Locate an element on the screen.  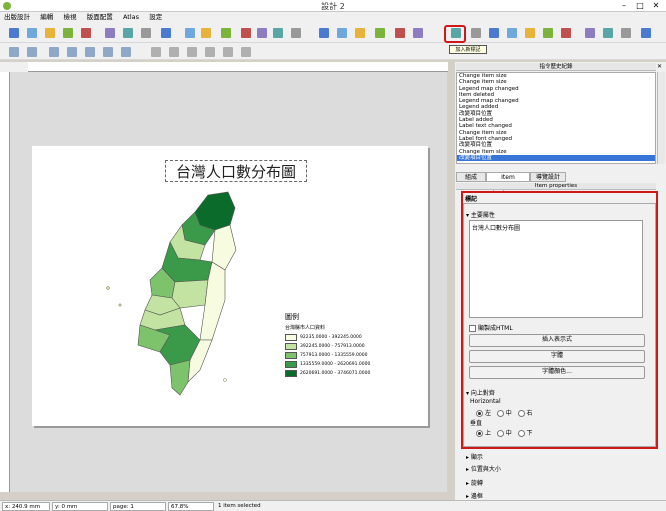
redo-button is located at coordinates (206, 33).